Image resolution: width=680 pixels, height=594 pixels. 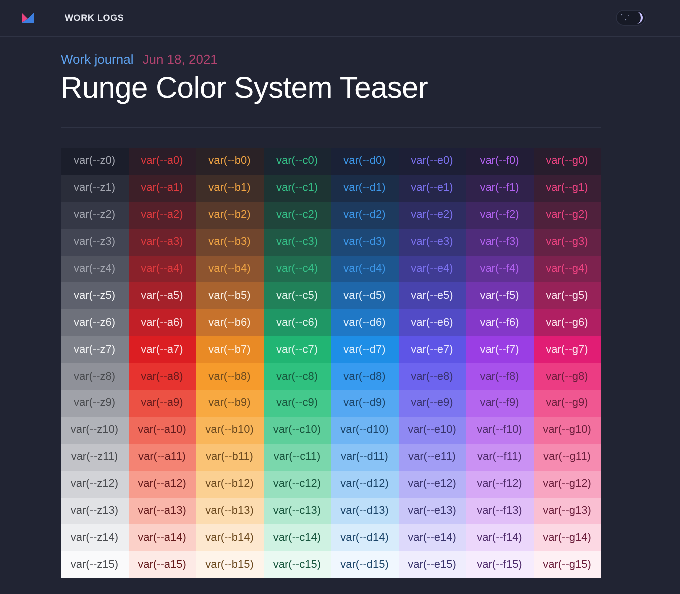 I want to click on color-swatch: var(--d12), so click(x=364, y=484).